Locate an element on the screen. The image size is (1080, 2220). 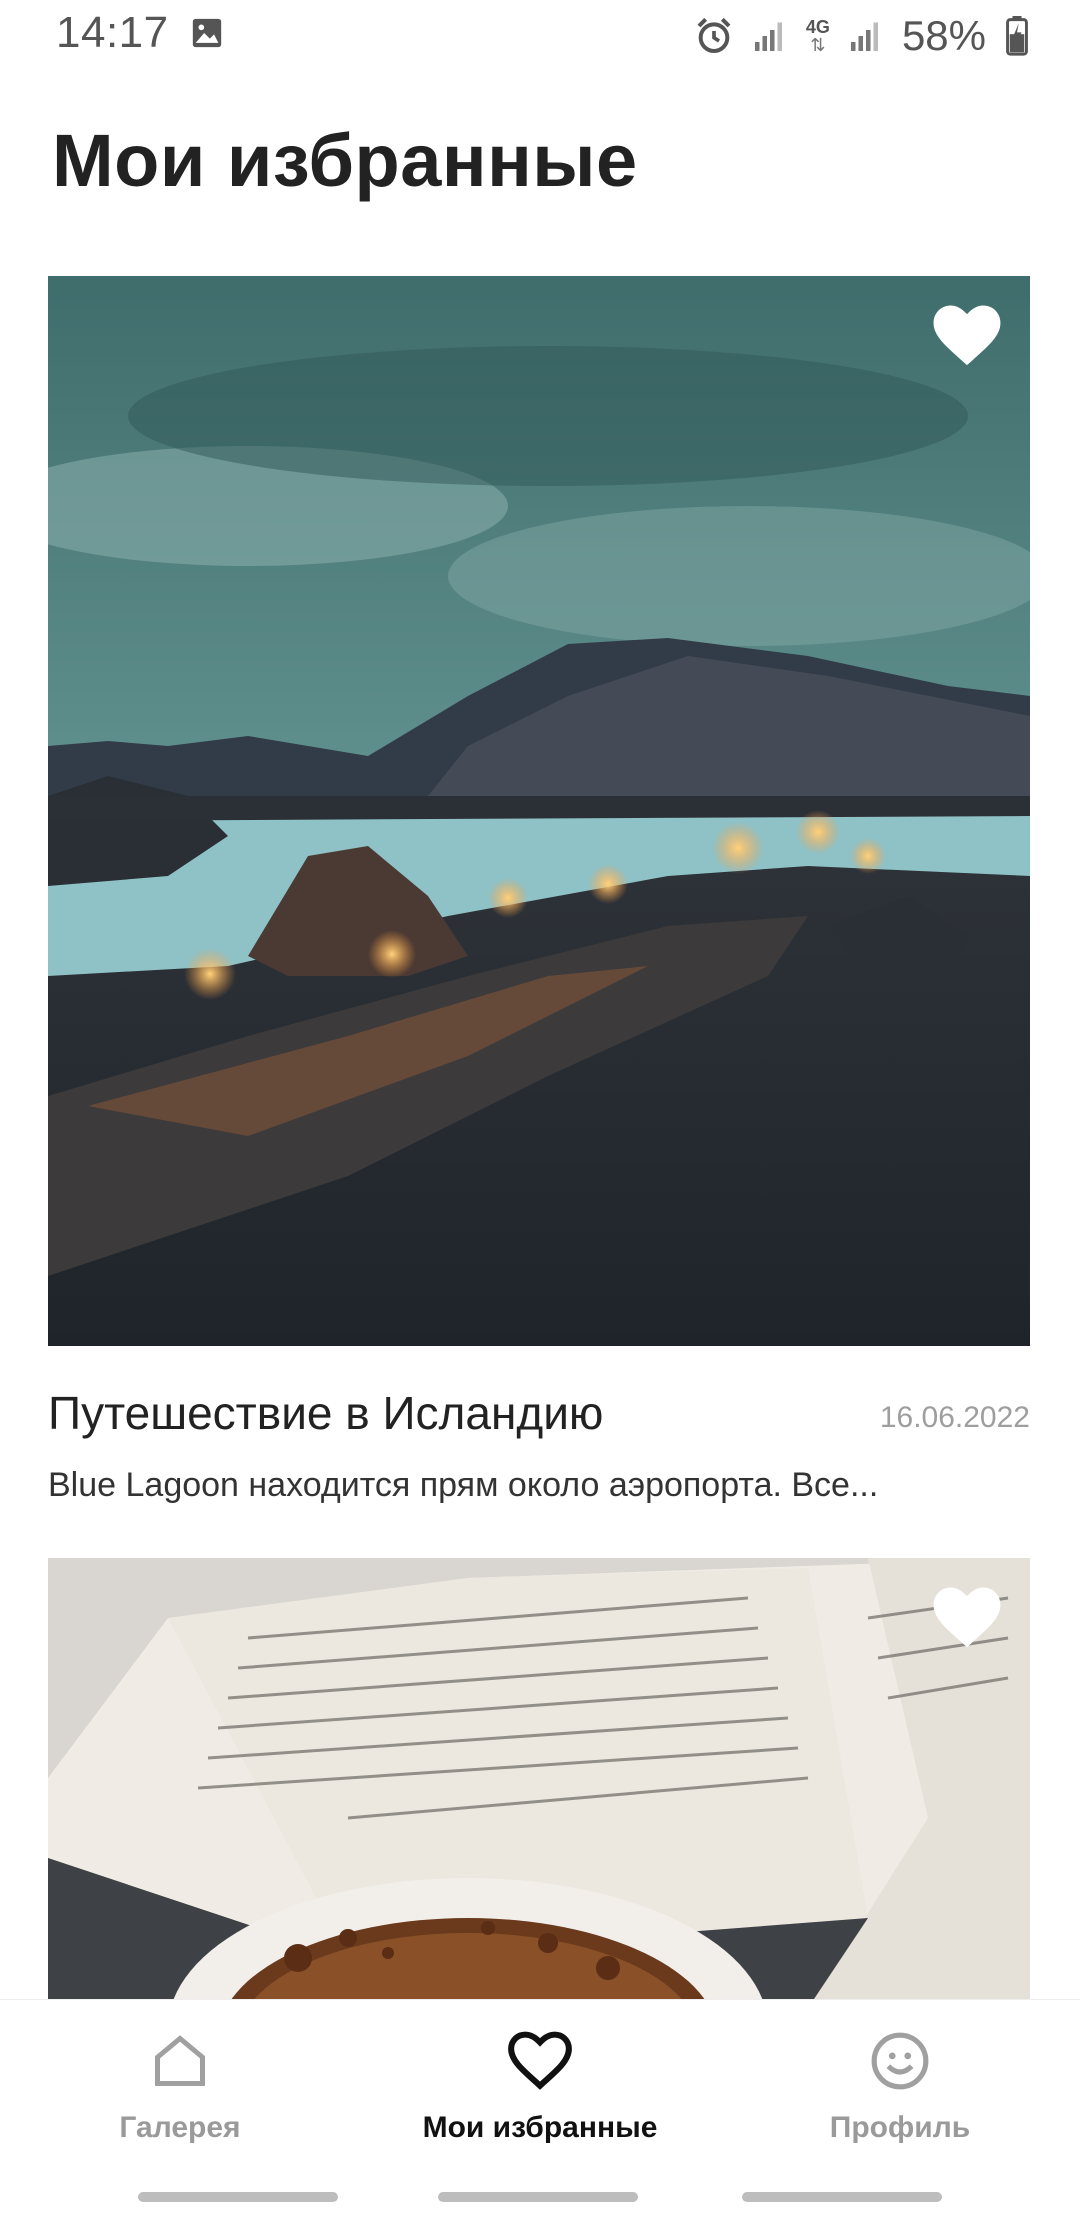
card-title: Путешествие в Исландию is located at coordinates (326, 1413).